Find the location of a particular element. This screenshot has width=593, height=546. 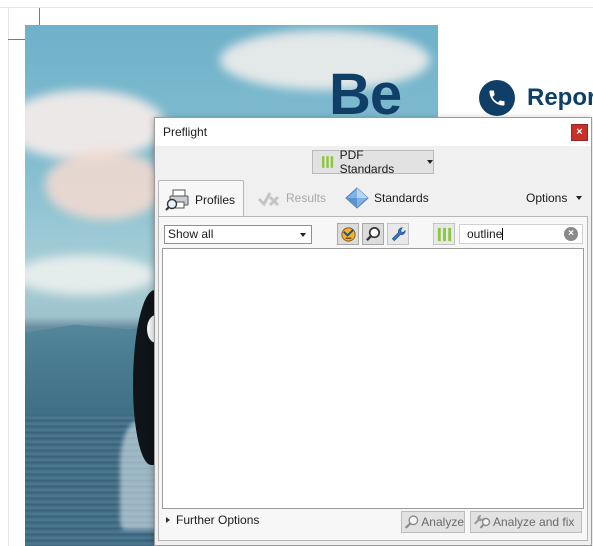

badge-fix-icon is located at coordinates (348, 234).